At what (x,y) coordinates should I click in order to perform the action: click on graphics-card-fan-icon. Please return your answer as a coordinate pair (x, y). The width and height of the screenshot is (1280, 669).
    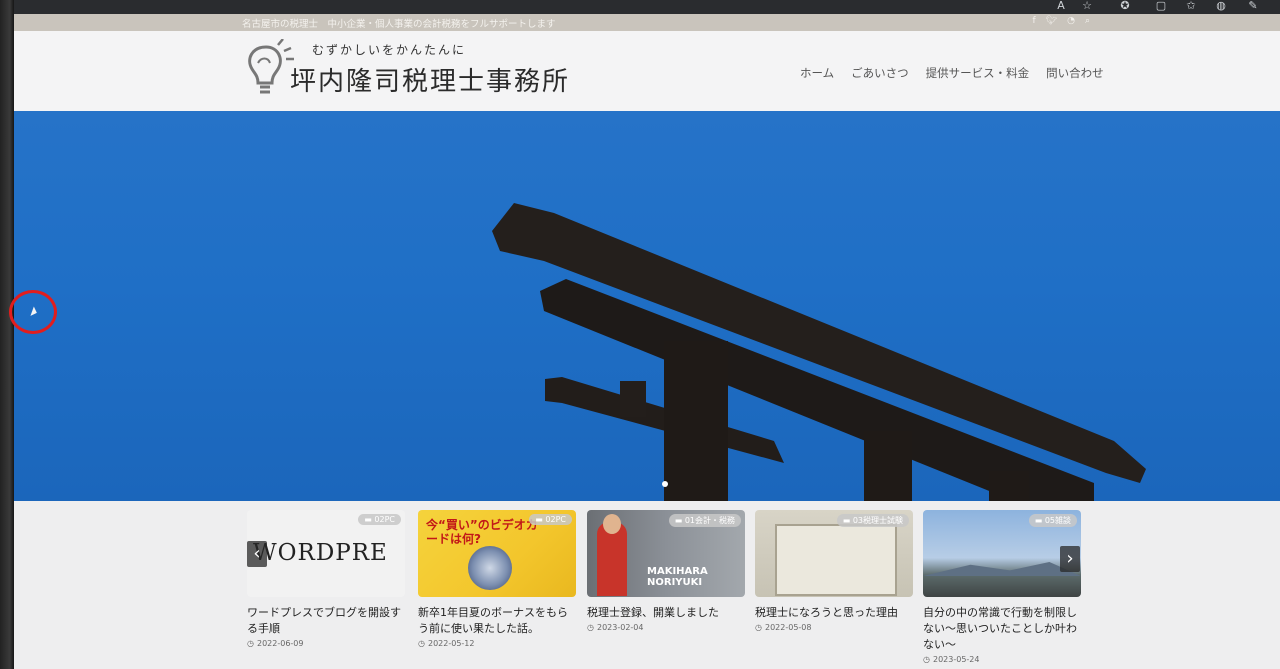
    Looking at the image, I should click on (490, 568).